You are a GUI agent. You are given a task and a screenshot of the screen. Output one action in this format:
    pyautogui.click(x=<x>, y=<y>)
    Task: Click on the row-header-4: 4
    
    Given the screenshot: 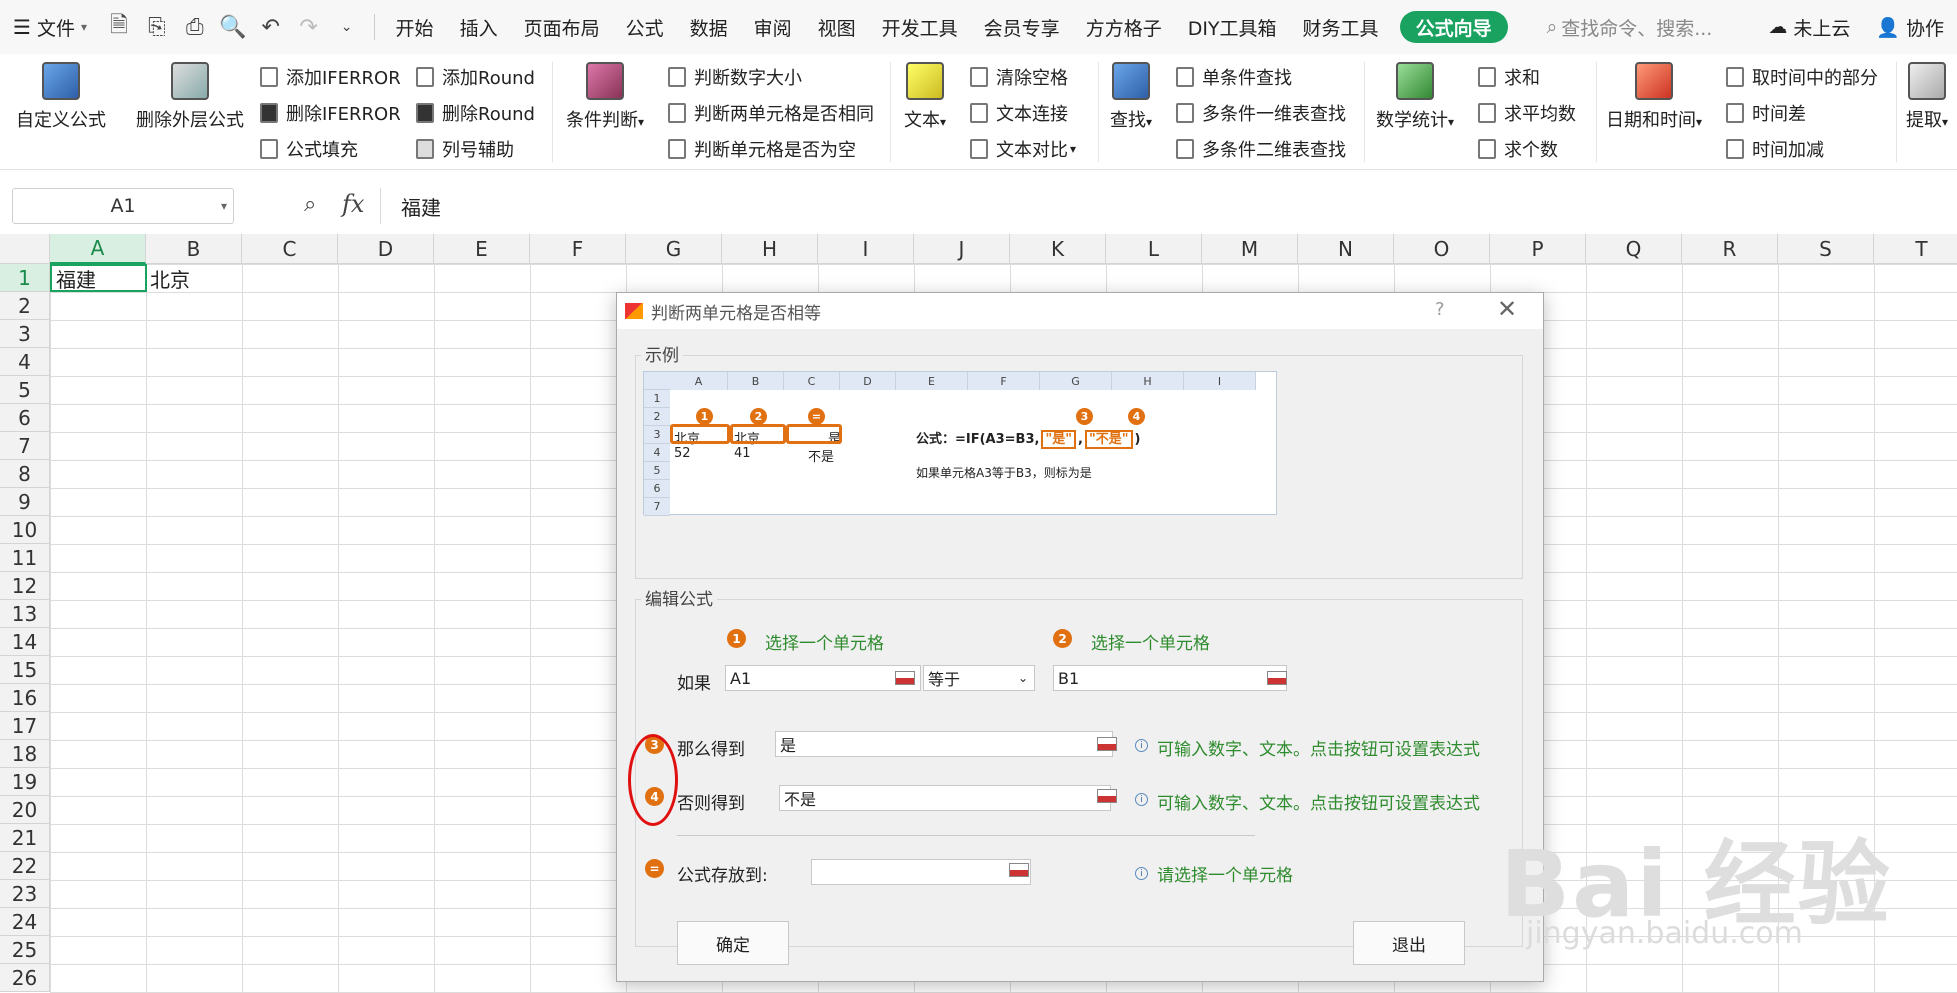 What is the action you would take?
    pyautogui.click(x=25, y=362)
    